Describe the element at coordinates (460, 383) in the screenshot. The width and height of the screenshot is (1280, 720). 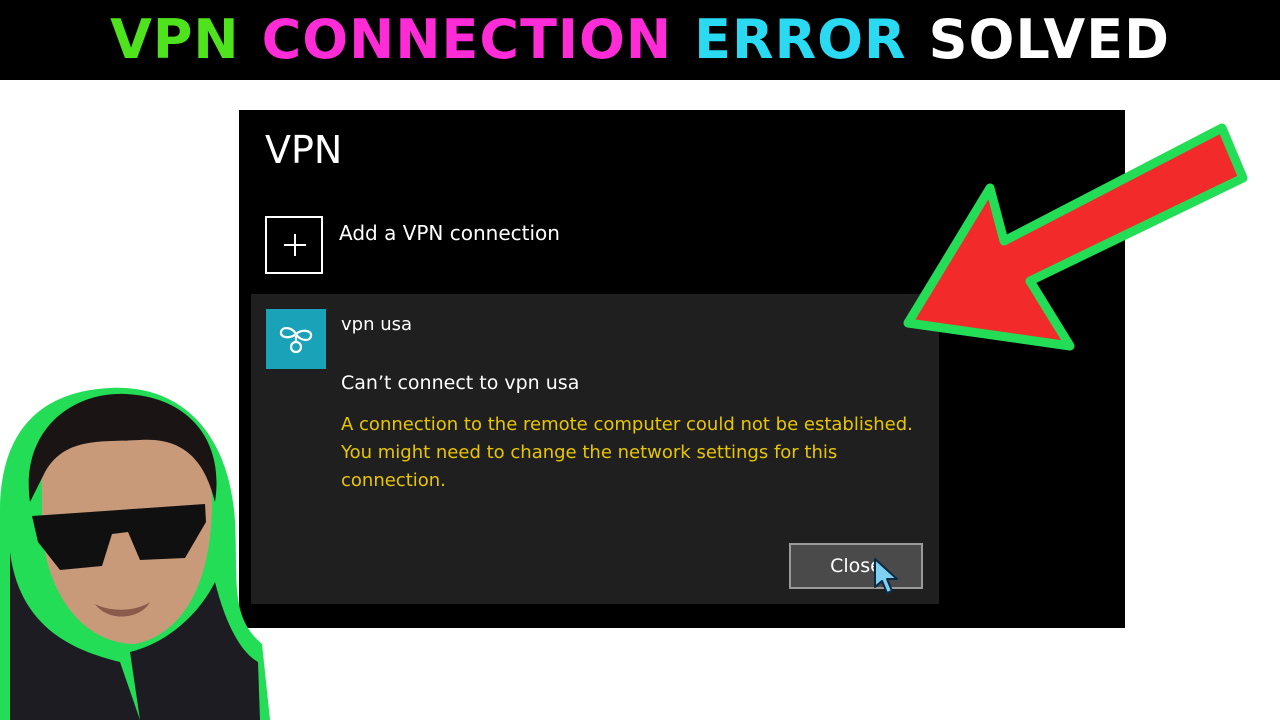
I see `connection-status: Can’t connect to vpn usa` at that location.